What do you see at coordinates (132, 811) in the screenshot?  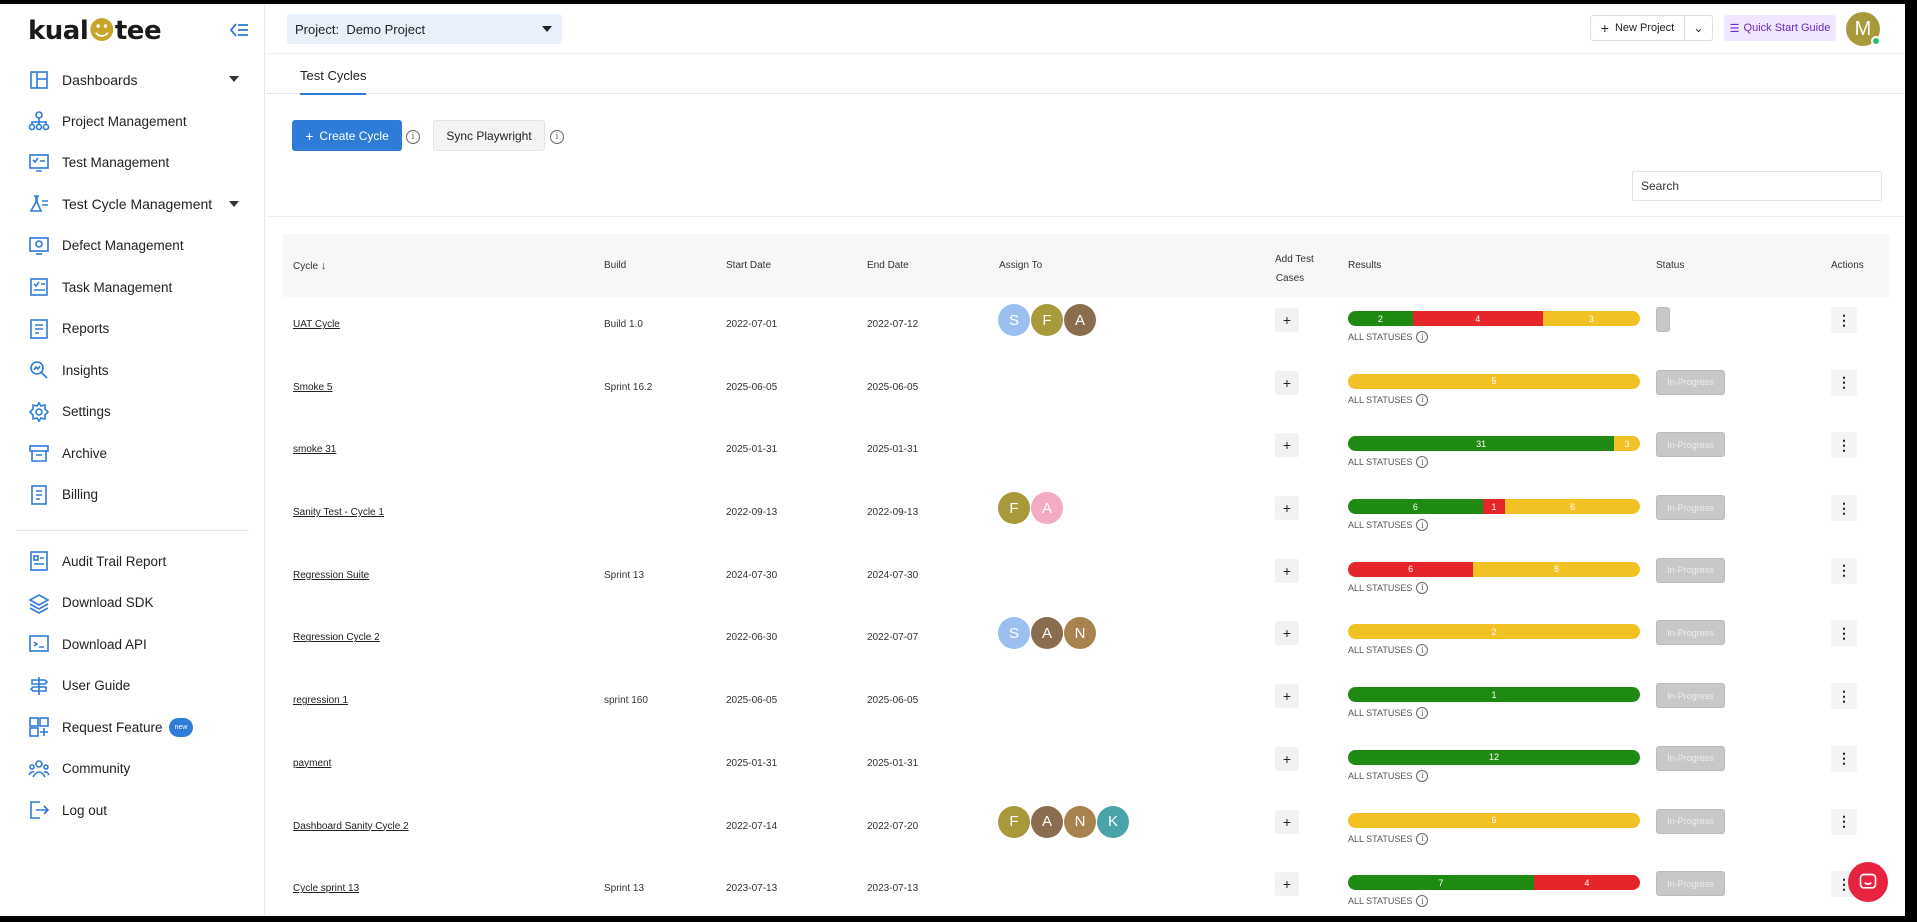 I see `sidebar-item-log-out: Log out` at bounding box center [132, 811].